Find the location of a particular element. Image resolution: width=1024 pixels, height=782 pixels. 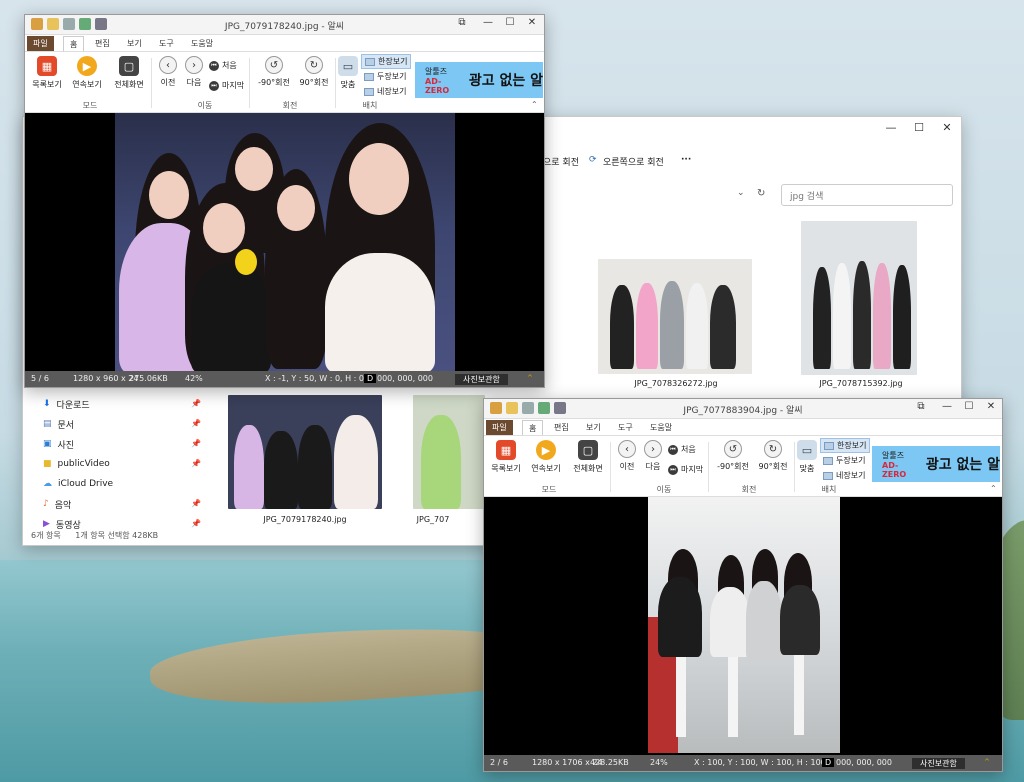

download-icon: ⬇ is located at coordinates (47, 404).